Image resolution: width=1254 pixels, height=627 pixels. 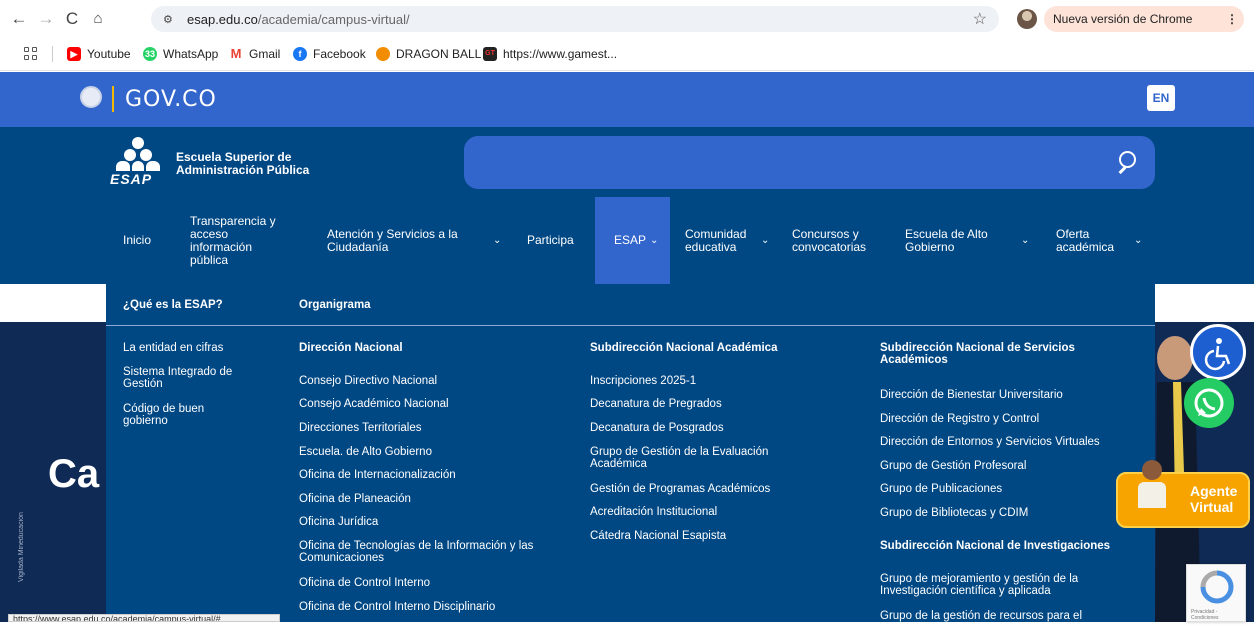 What do you see at coordinates (193, 348) in the screenshot?
I see `link-entidad-cifras: La entidad en cifras` at bounding box center [193, 348].